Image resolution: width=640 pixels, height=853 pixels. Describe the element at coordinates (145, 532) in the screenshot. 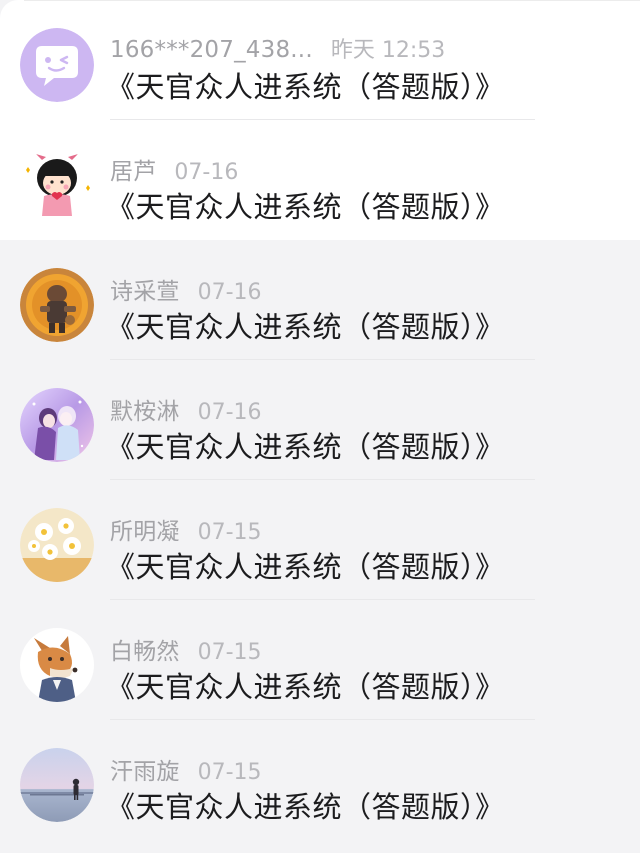

I see `sender-name: 所明凝` at that location.